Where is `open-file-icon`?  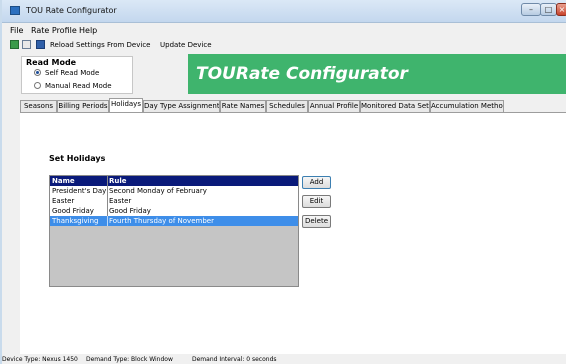
open-file-icon is located at coordinates (26, 44).